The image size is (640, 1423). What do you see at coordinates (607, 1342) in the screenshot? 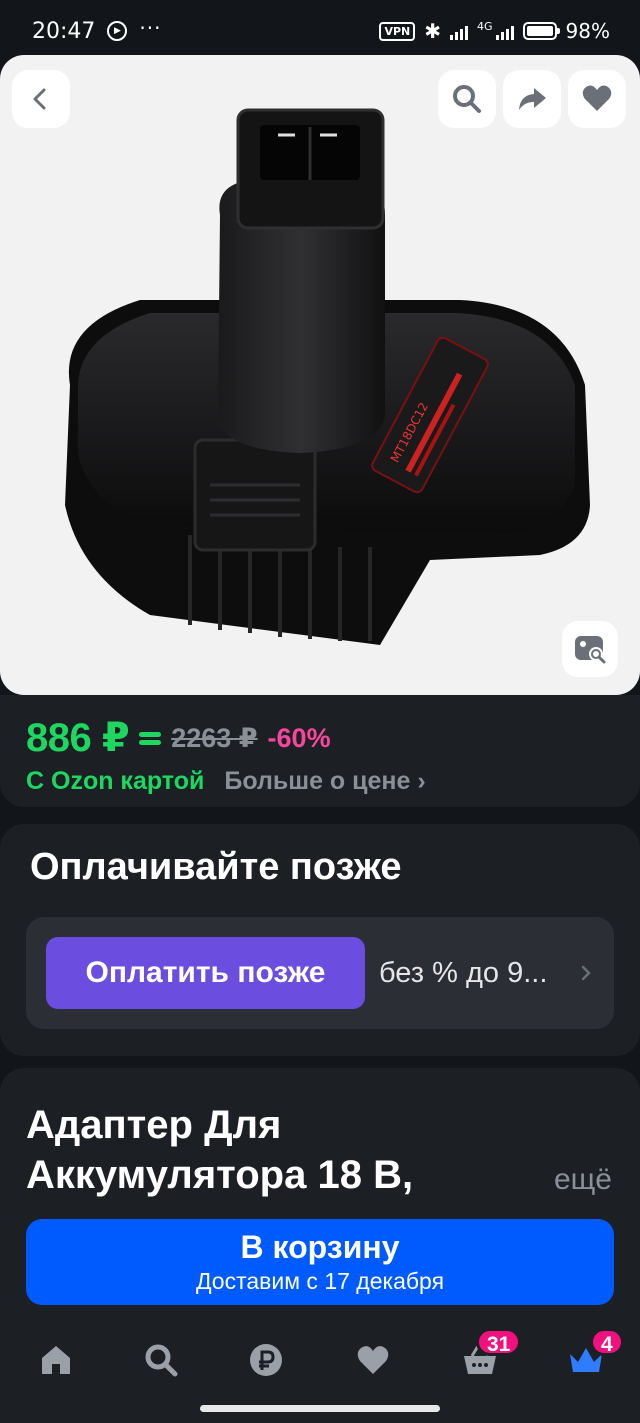
I see `profile-badge: 4` at bounding box center [607, 1342].